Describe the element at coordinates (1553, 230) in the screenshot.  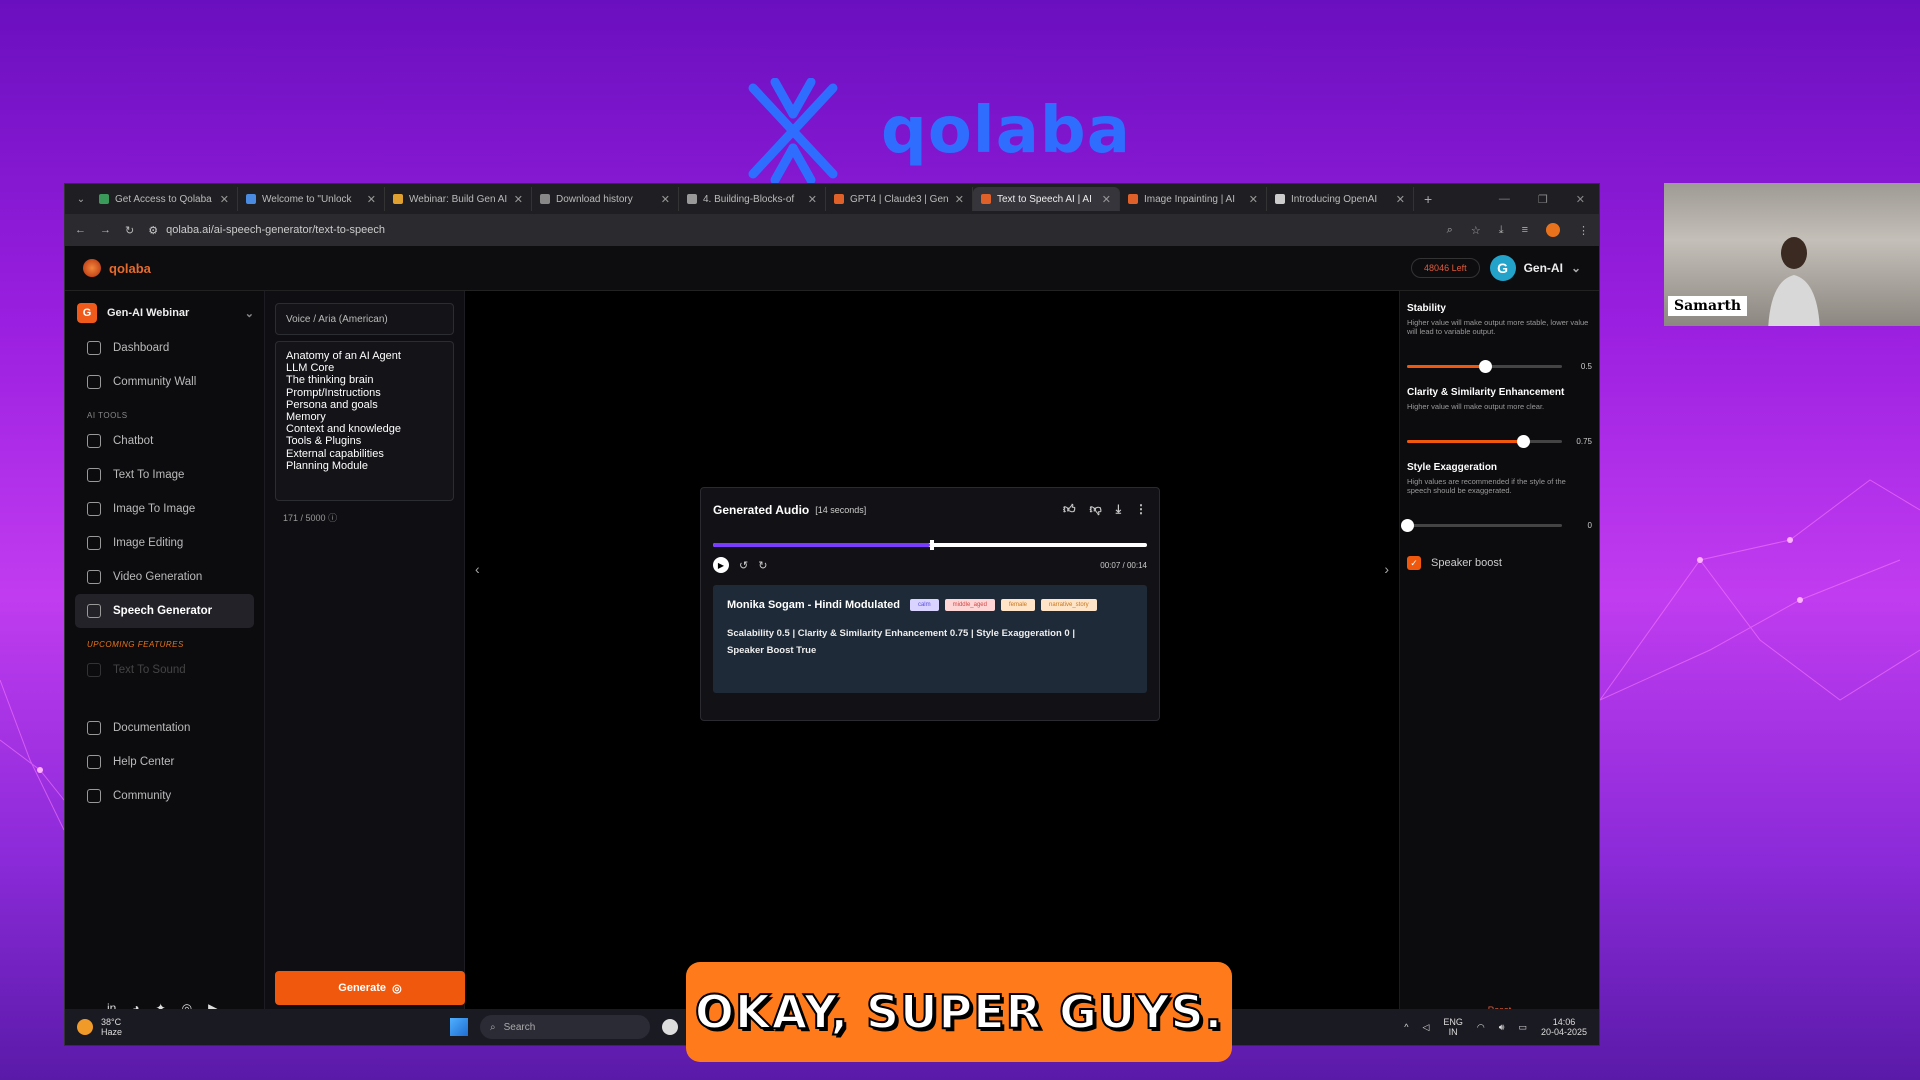
I see `profile-avatar` at that location.